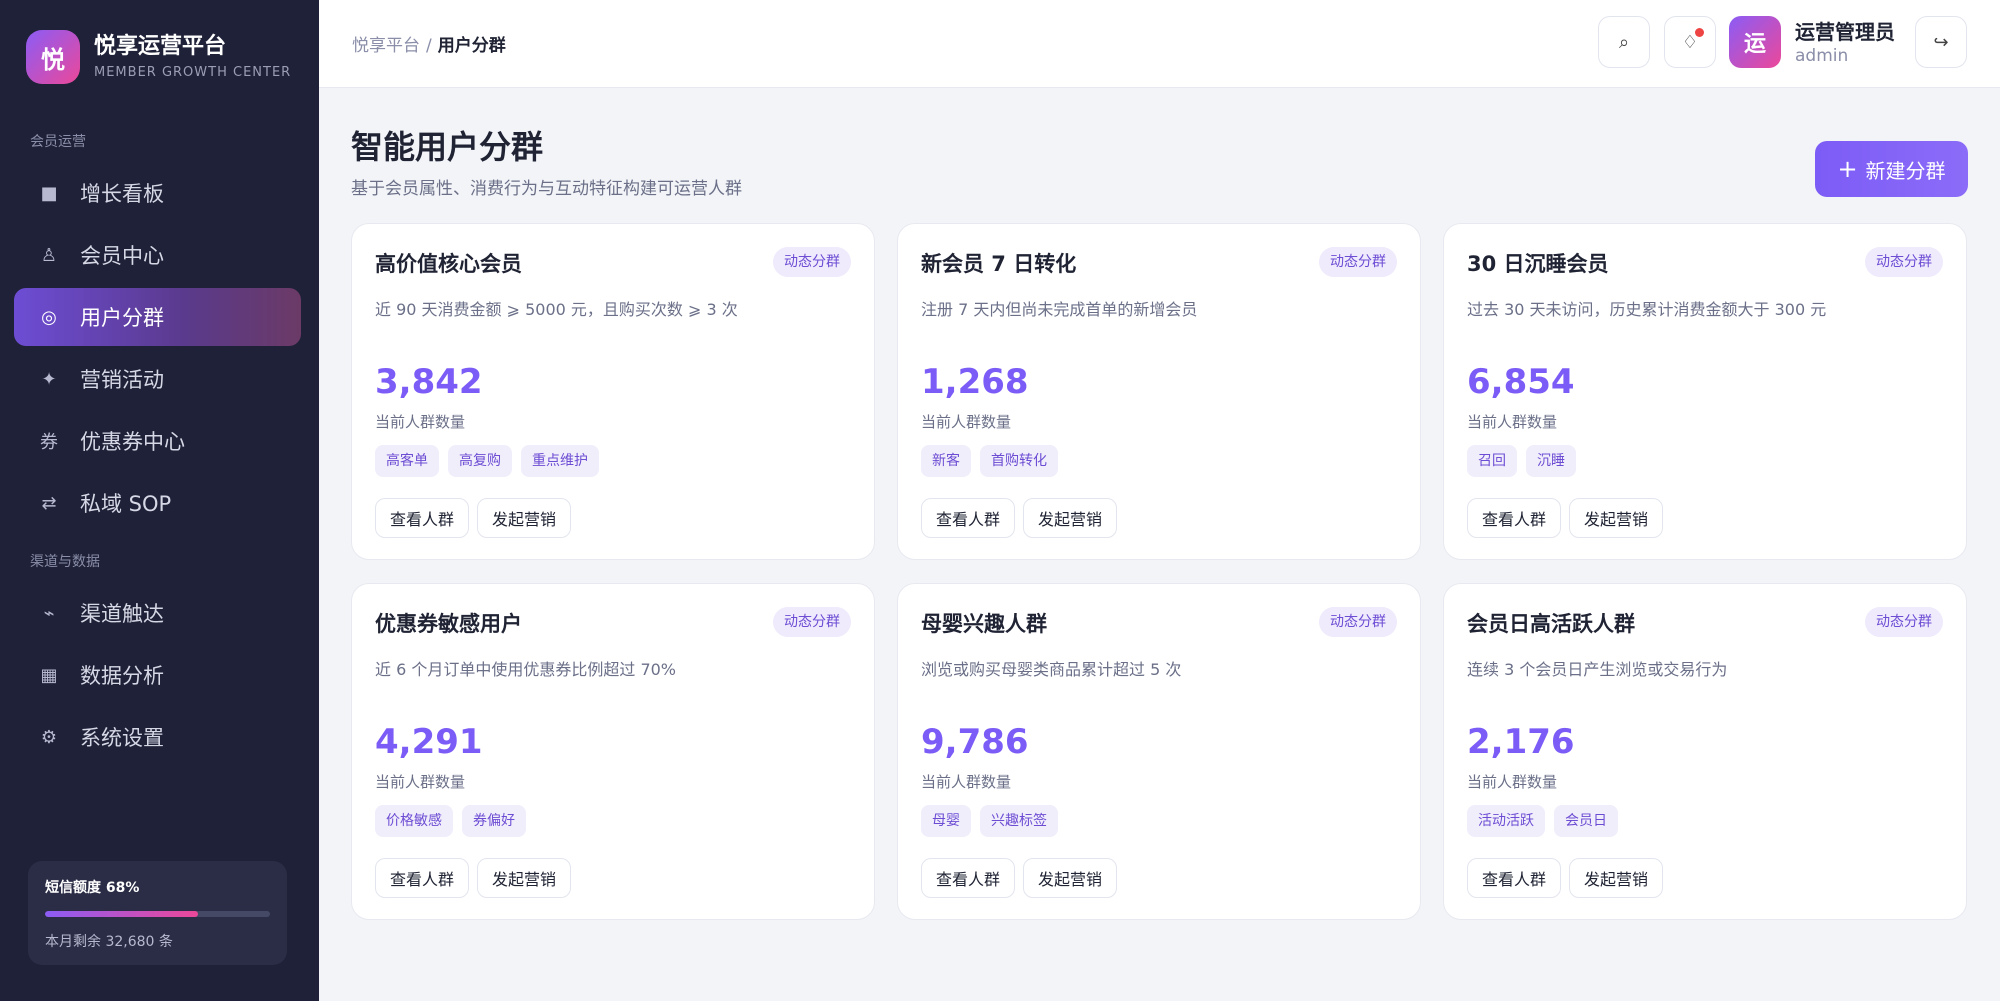 This screenshot has width=2000, height=1001. Describe the element at coordinates (448, 264) in the screenshot. I see `segment-title: 高价值核心会员` at that location.